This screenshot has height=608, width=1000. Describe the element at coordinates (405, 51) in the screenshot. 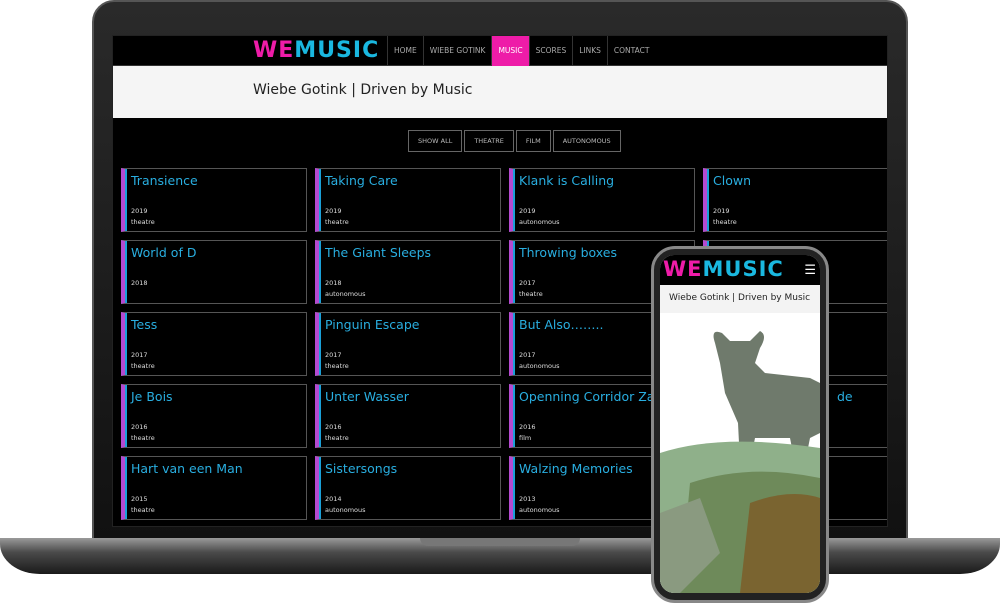

I see `nav-item-home: HOME` at that location.